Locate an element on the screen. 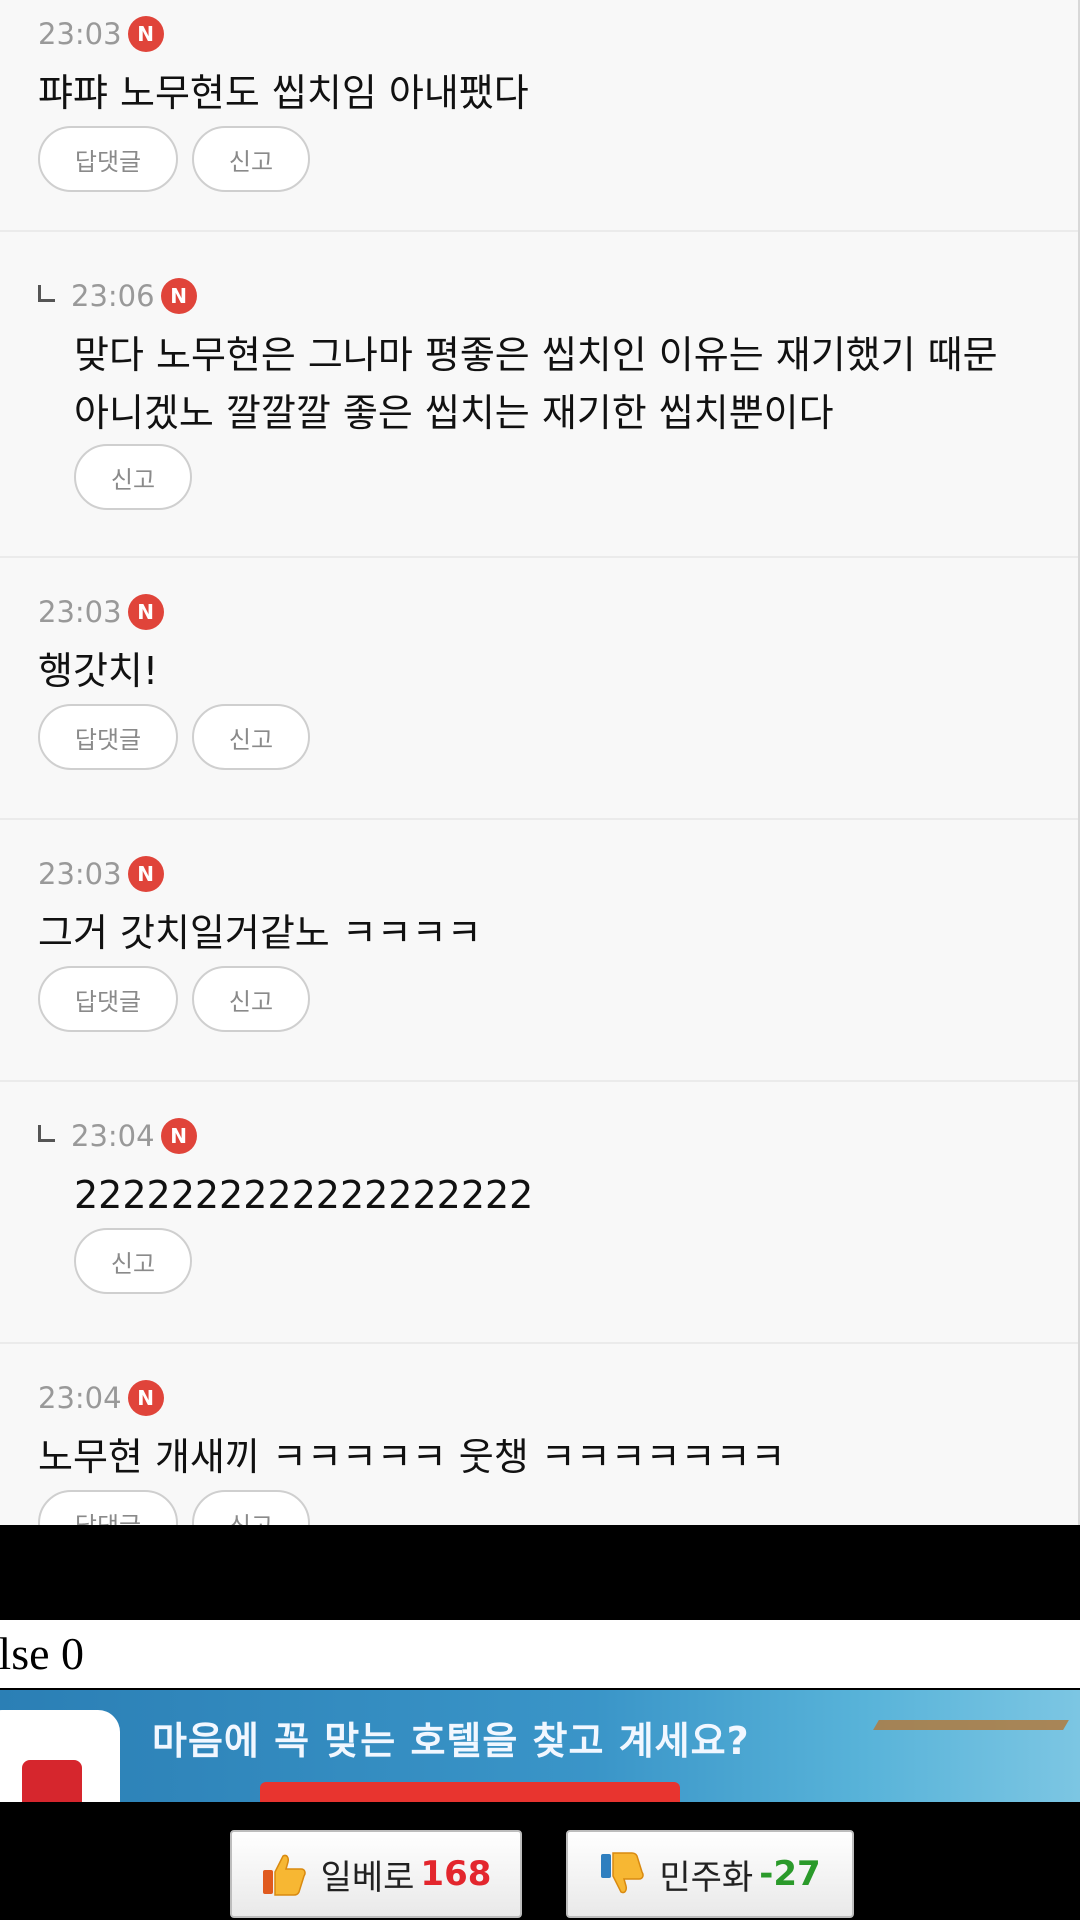  comment-text: 노무현 개새끼 ㅋㅋㅋㅋㅋ 웃챙 ㅋㅋㅋㅋㅋㅋㅋ is located at coordinates (412, 1457).